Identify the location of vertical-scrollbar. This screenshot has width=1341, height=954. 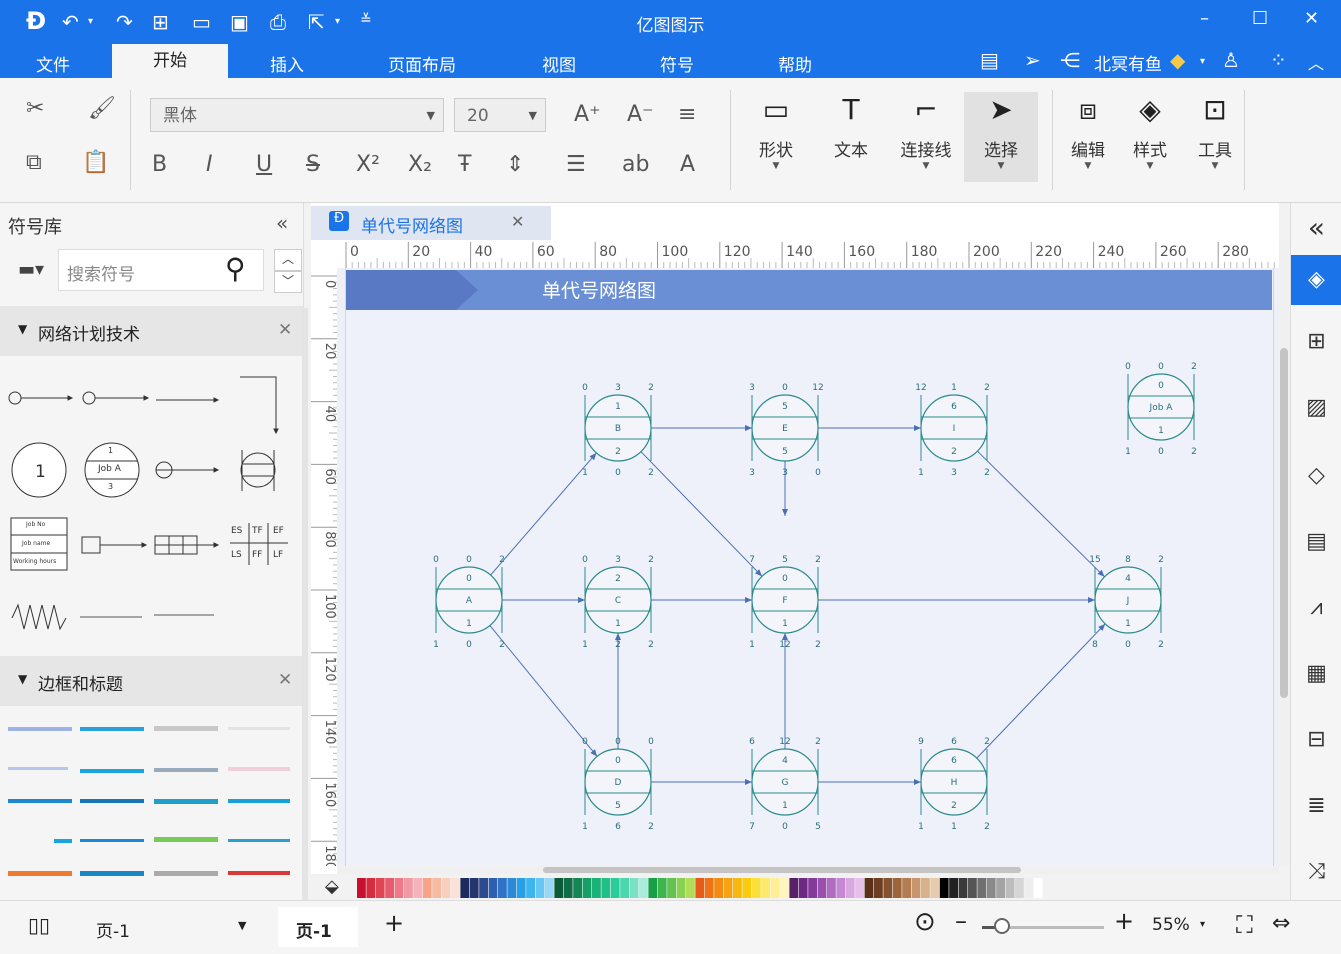
(1284, 553).